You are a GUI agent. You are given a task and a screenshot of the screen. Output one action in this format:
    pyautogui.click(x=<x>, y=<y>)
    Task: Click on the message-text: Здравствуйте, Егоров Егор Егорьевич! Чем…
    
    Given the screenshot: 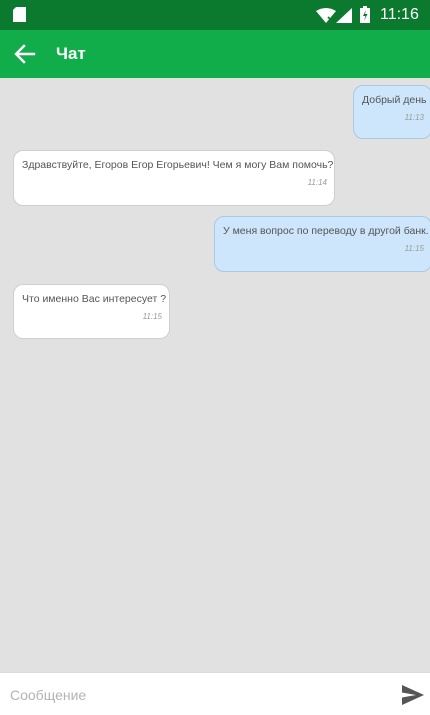 What is the action you would take?
    pyautogui.click(x=178, y=165)
    